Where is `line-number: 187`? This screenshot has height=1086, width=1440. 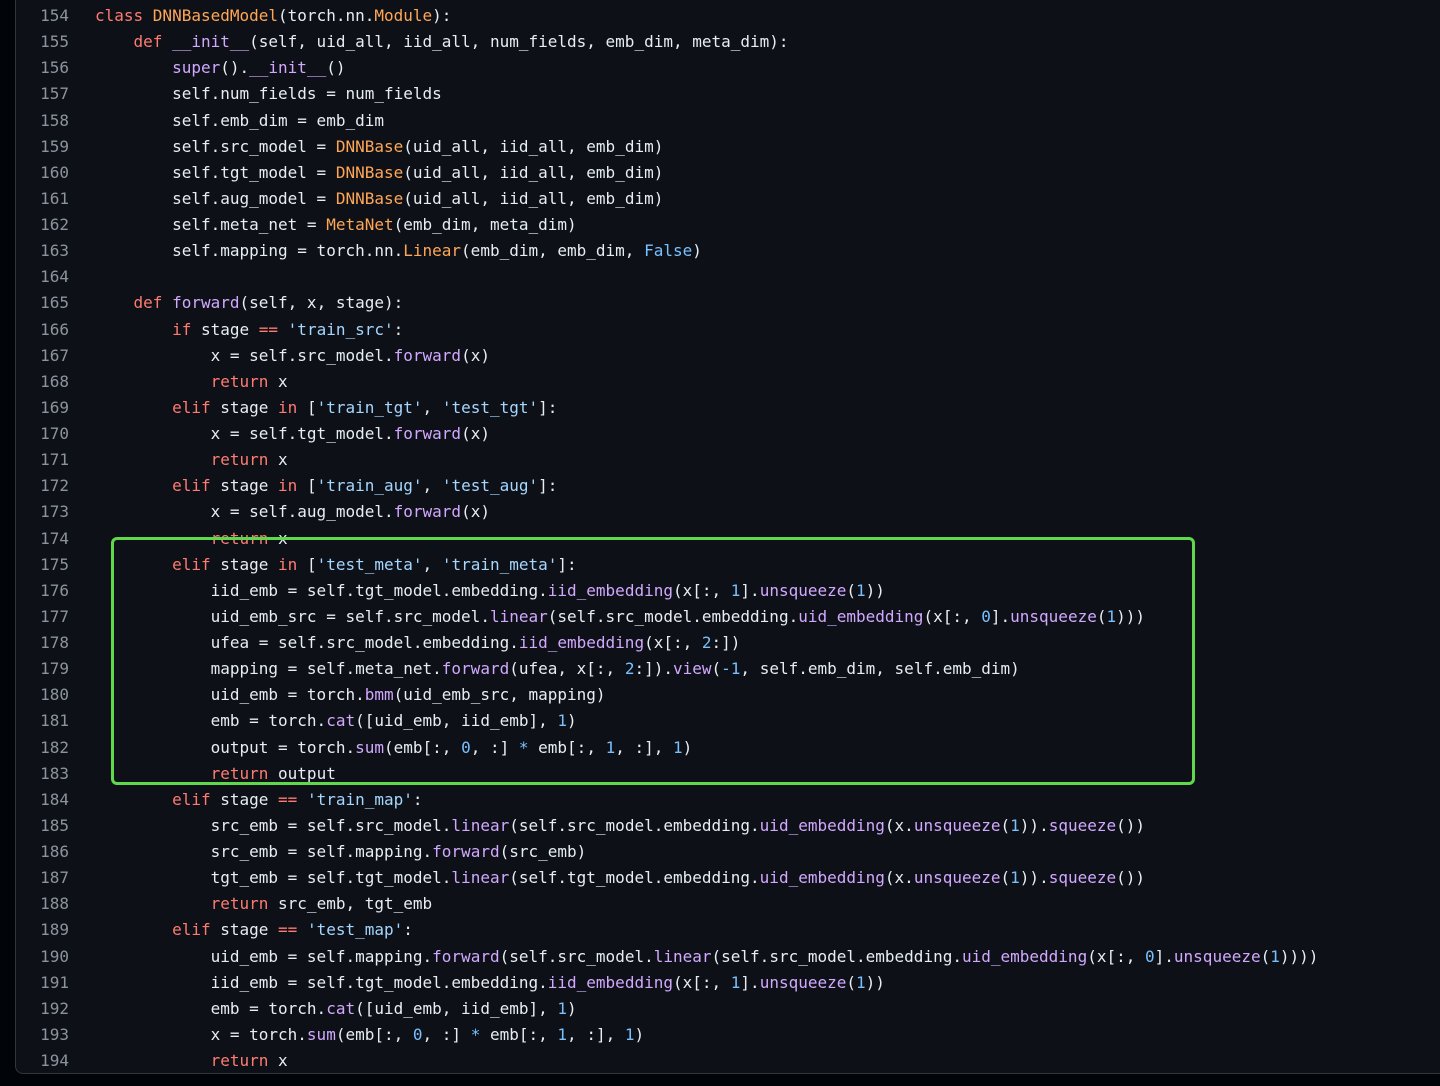 line-number: 187 is located at coordinates (42, 878).